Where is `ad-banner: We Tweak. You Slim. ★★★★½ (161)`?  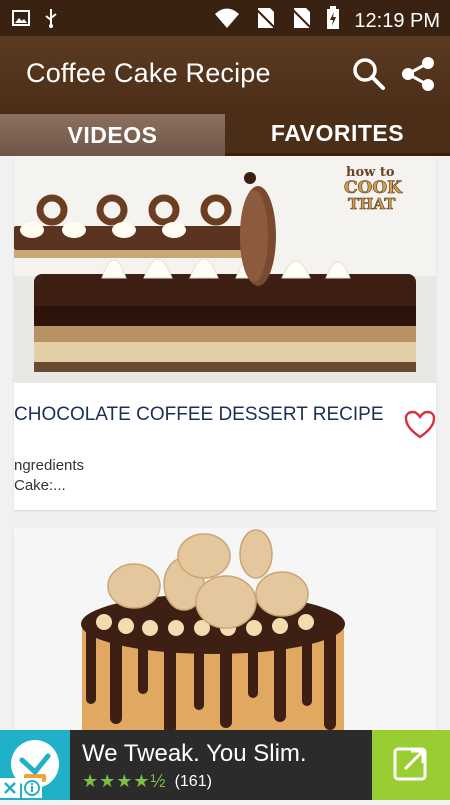
ad-banner: We Tweak. You Slim. ★★★★½ (161) is located at coordinates (225, 765).